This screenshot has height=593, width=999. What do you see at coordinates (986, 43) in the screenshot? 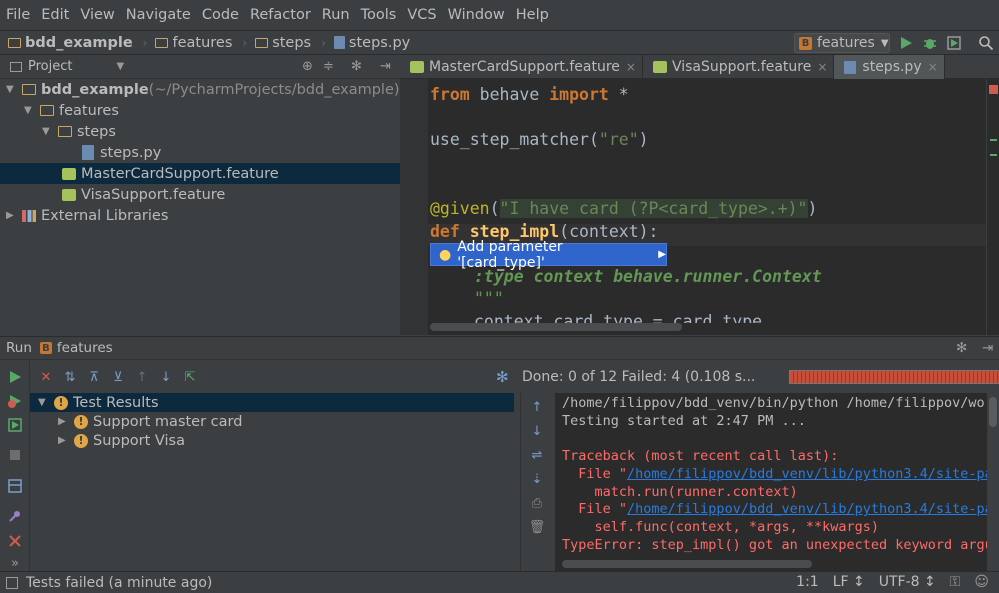
I see `search-icon` at bounding box center [986, 43].